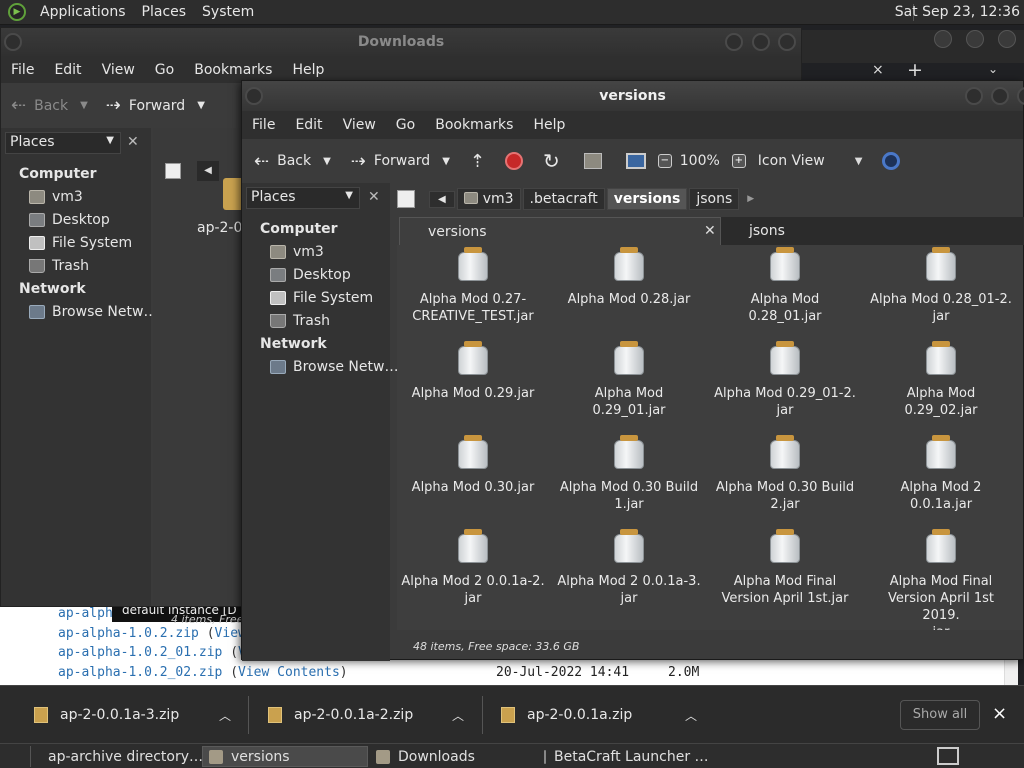  I want to click on listing-file-link: ap-alpha-1.0.2_01.zip, so click(140, 652).